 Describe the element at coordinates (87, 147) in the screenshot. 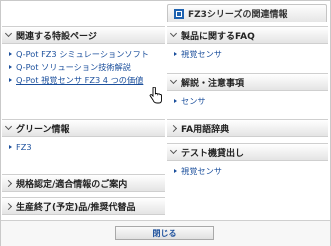

I see `link-fz3: FZ3` at that location.